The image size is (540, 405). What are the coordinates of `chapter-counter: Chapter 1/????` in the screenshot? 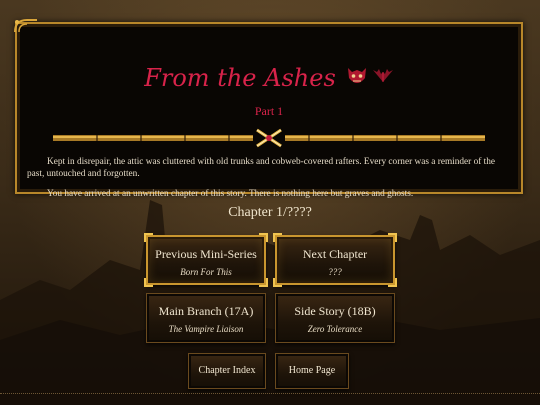 It's located at (270, 212).